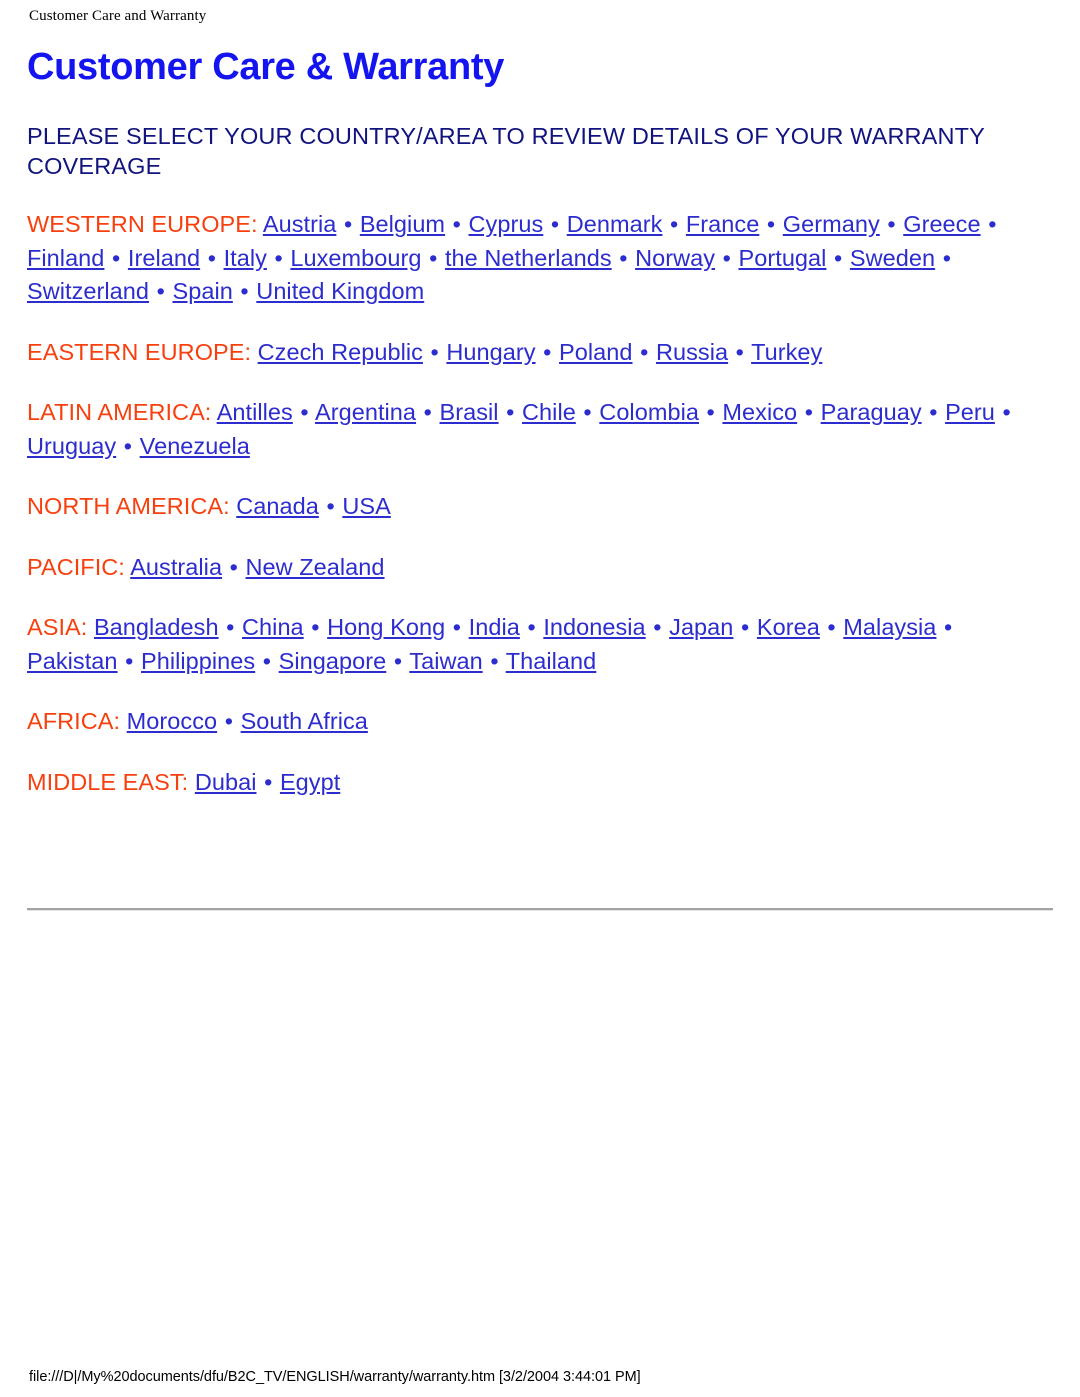  Describe the element at coordinates (340, 291) in the screenshot. I see `country-link-united-kingdom: United Kingdom` at that location.